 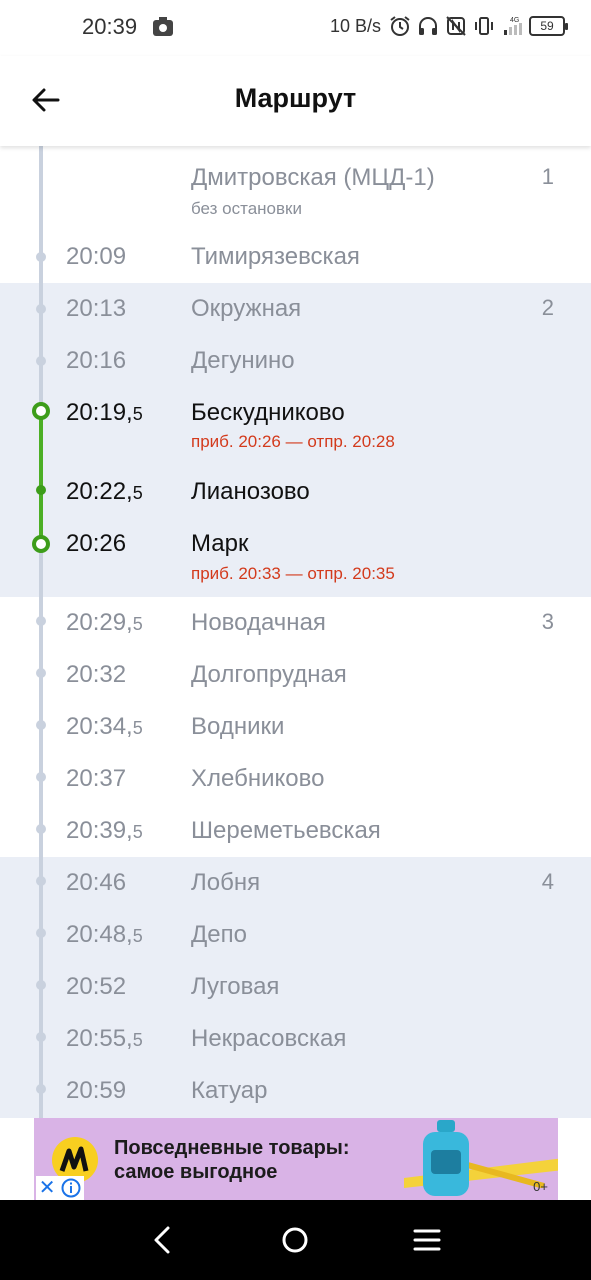 I want to click on nav-back-icon, so click(x=164, y=1240).